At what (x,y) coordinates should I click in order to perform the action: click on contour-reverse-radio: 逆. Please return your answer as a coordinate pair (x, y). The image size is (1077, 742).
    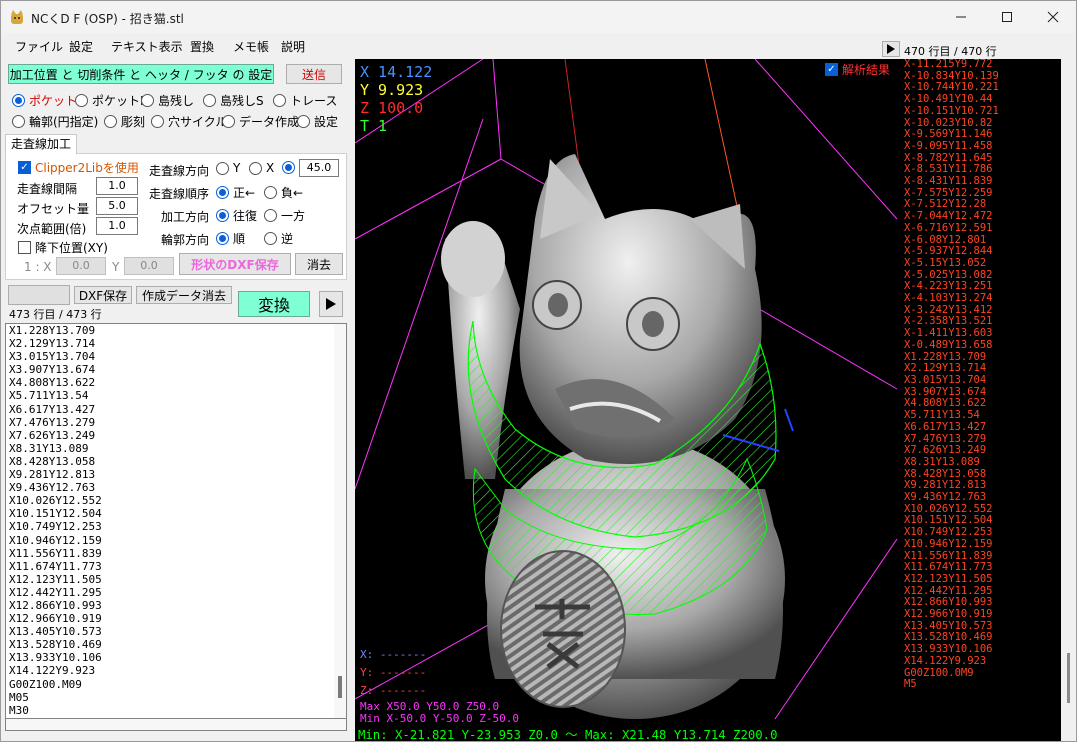
    Looking at the image, I should click on (278, 238).